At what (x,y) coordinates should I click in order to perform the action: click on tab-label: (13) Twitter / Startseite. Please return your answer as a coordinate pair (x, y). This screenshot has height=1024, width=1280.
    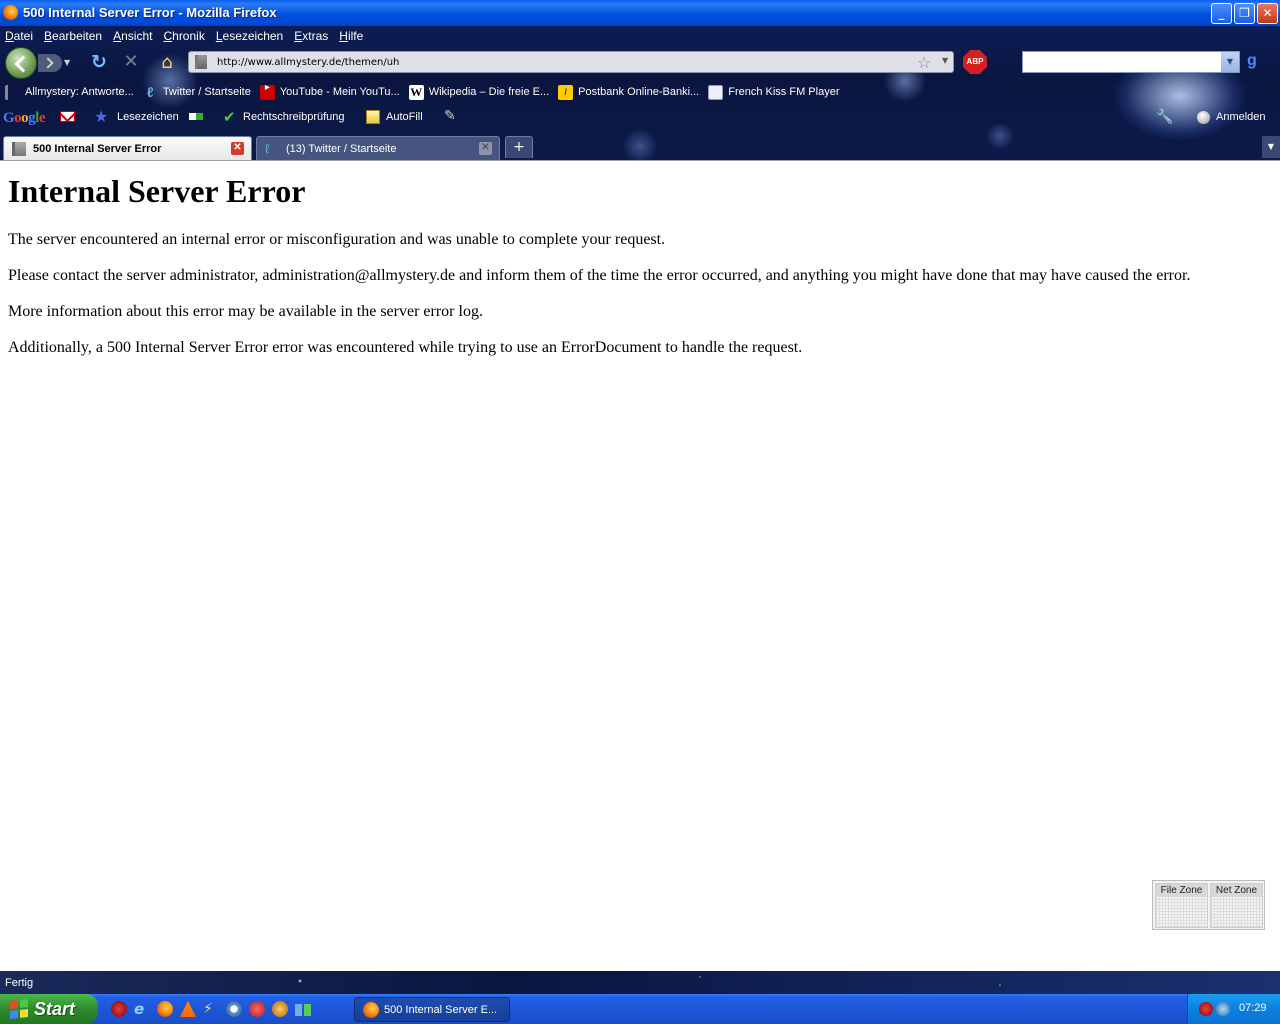
    Looking at the image, I should click on (341, 148).